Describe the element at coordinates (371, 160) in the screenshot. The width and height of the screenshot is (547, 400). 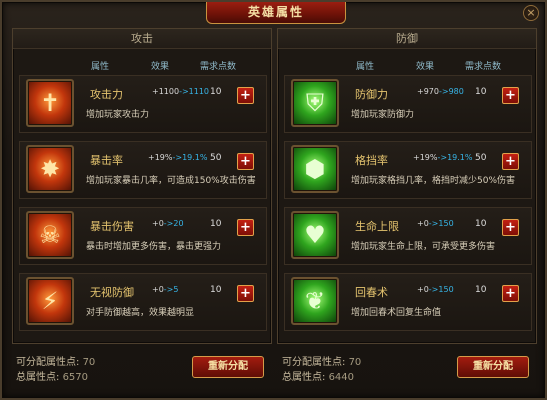
I see `attribute-name: 格挡率` at that location.